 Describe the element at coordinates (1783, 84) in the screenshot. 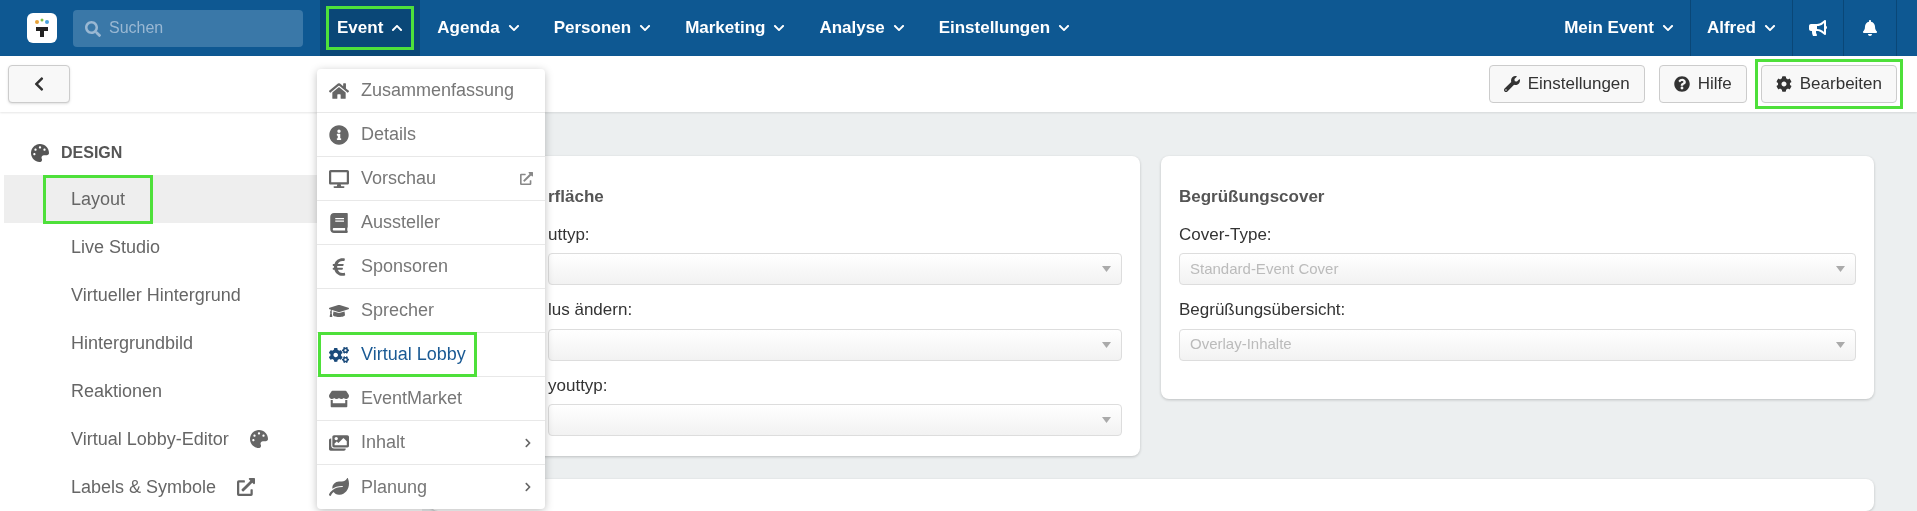

I see `settings-icon` at that location.